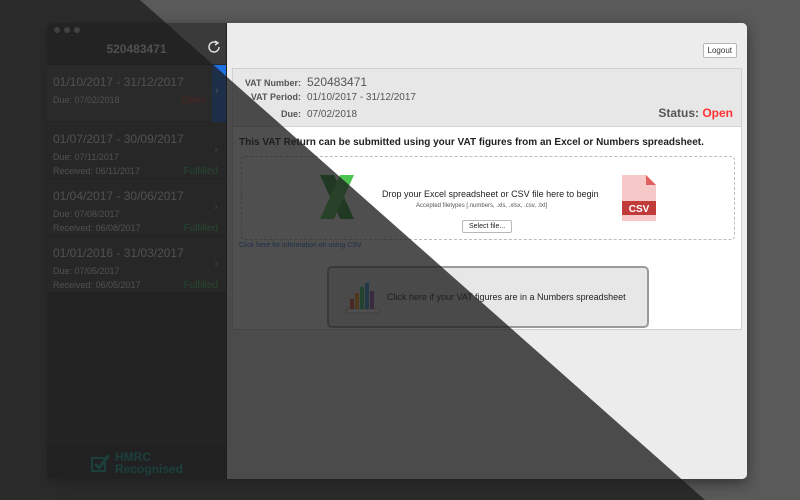 The width and height of the screenshot is (800, 500). I want to click on refresh-icon, so click(214, 47).